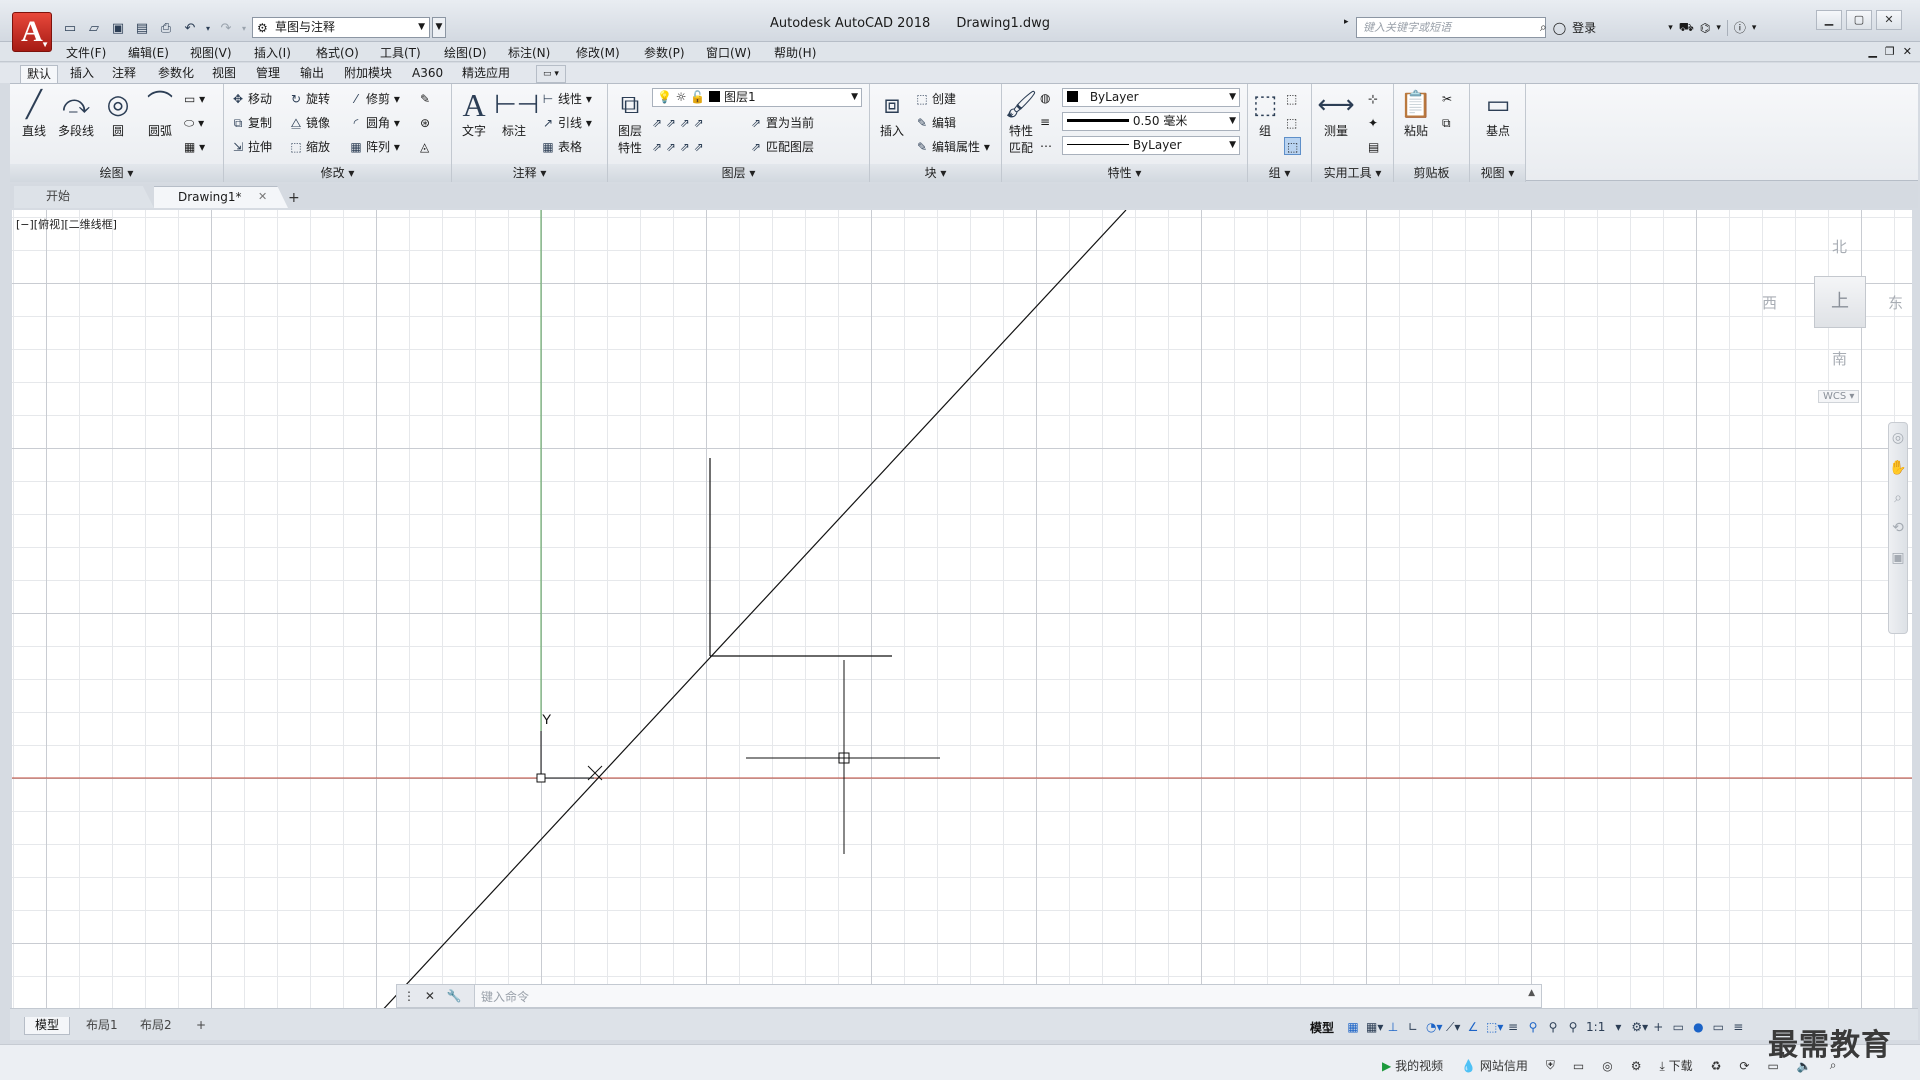  What do you see at coordinates (194, 147) in the screenshot?
I see `hatch-icon: ▦ ▾` at bounding box center [194, 147].